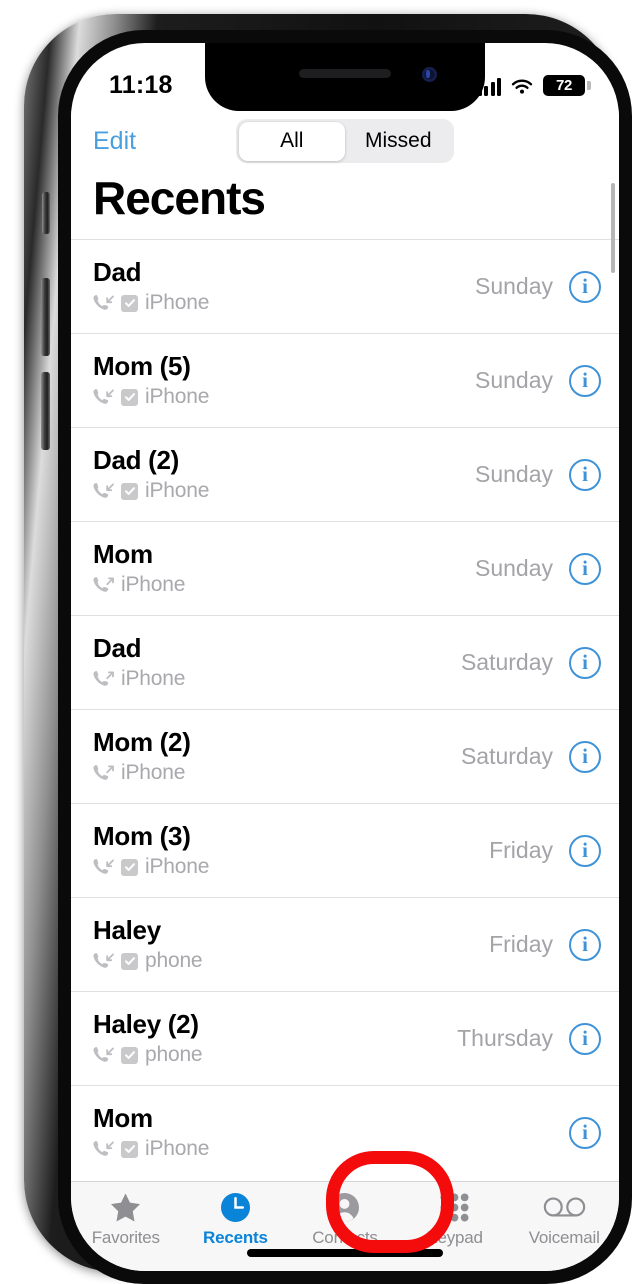 This screenshot has width=642, height=1284. Describe the element at coordinates (142, 835) in the screenshot. I see `caller-name: Mom (3)` at that location.